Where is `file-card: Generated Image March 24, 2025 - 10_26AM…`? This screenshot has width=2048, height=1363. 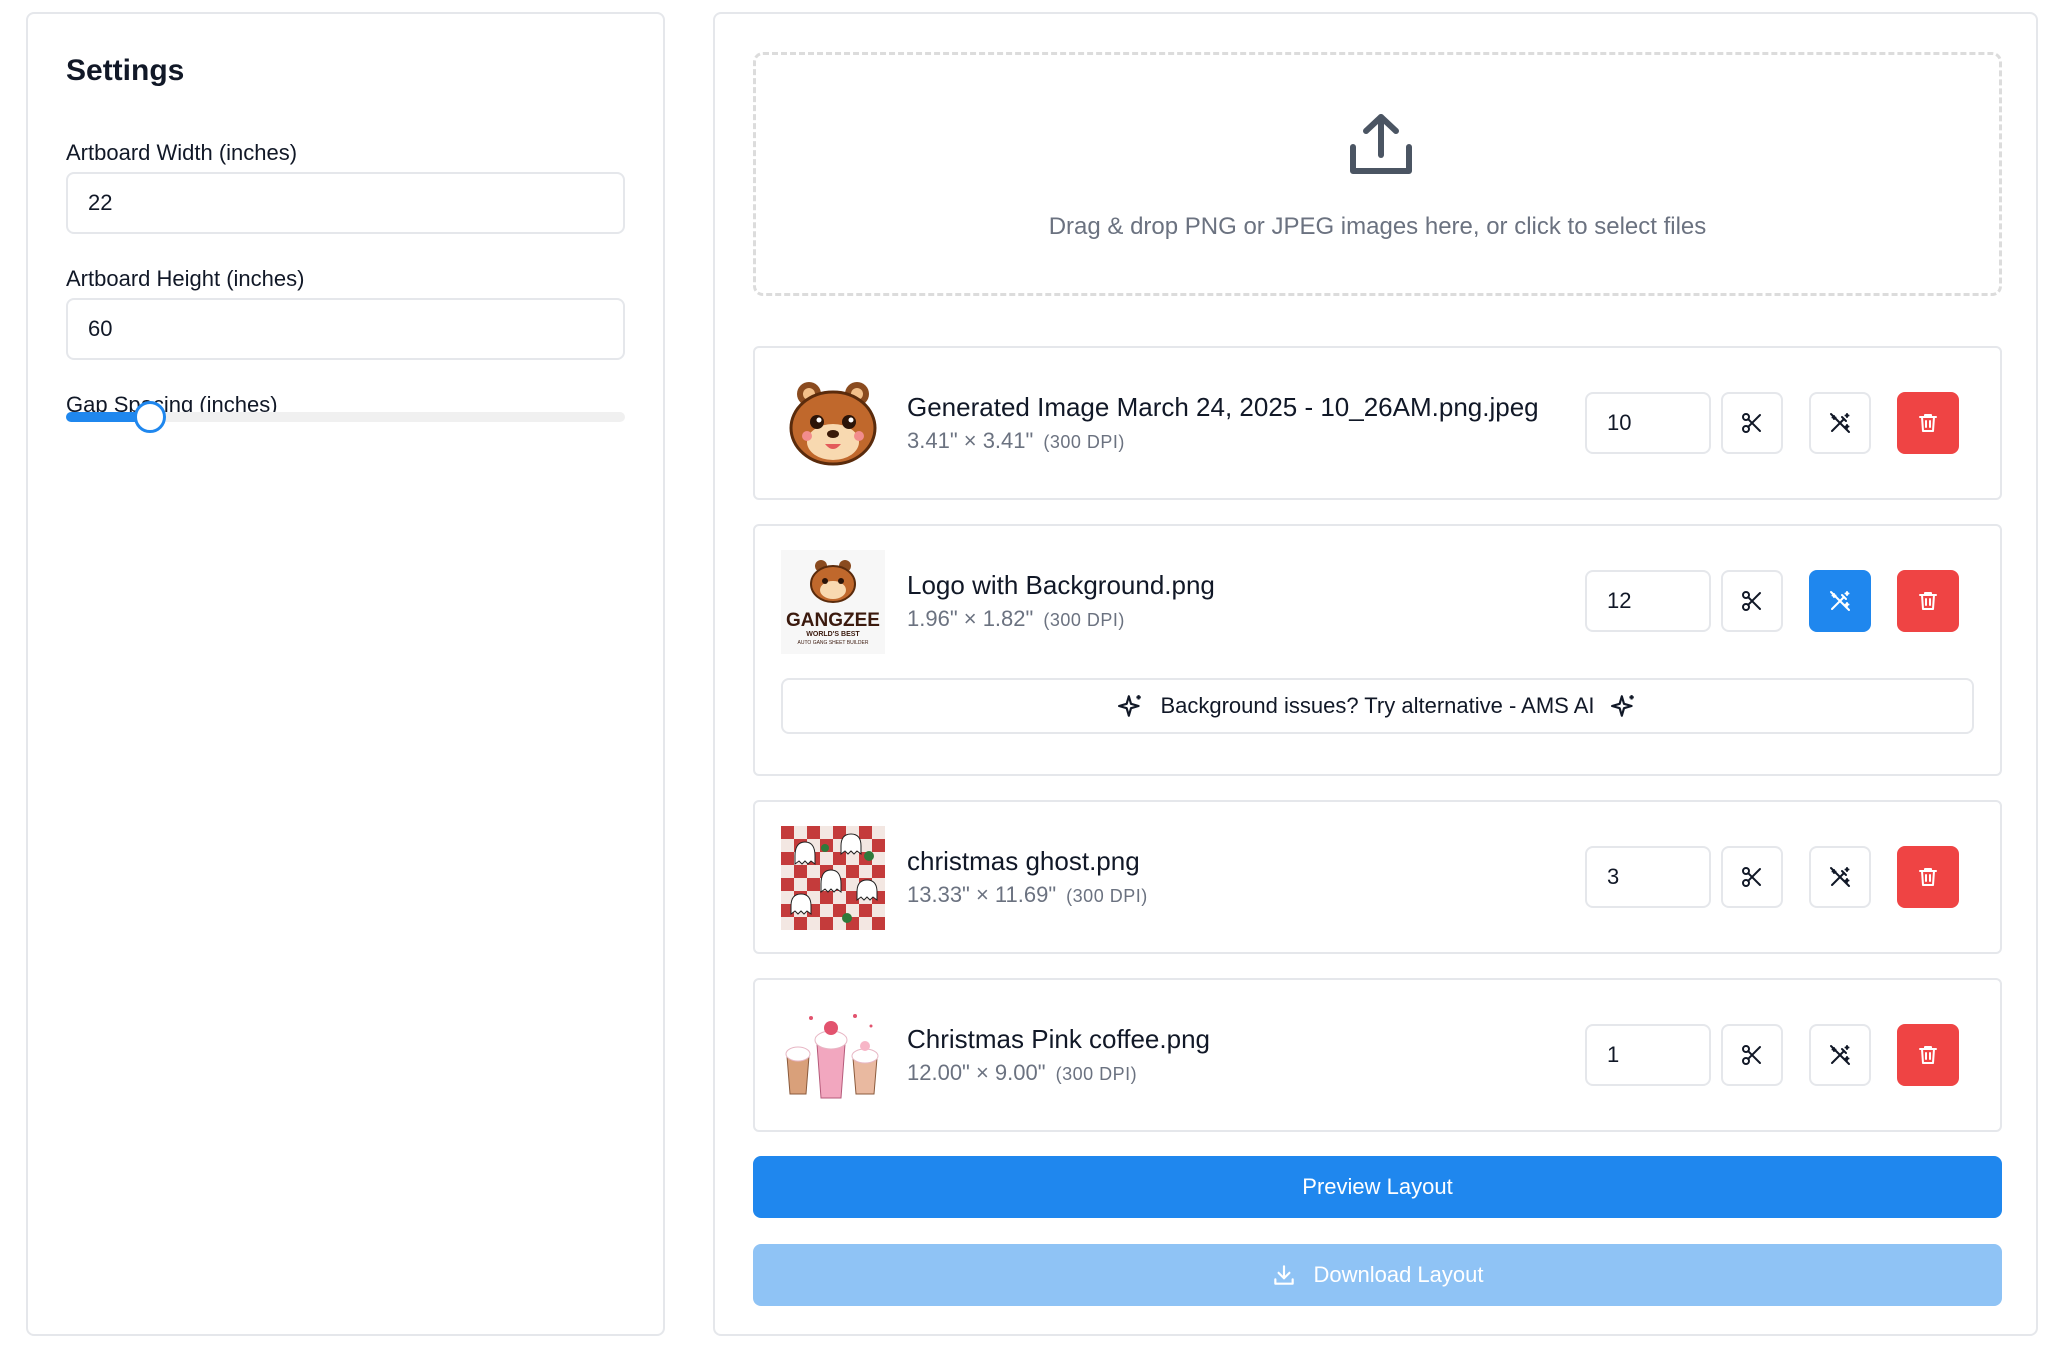 file-card: Generated Image March 24, 2025 - 10_26AM… is located at coordinates (1377, 423).